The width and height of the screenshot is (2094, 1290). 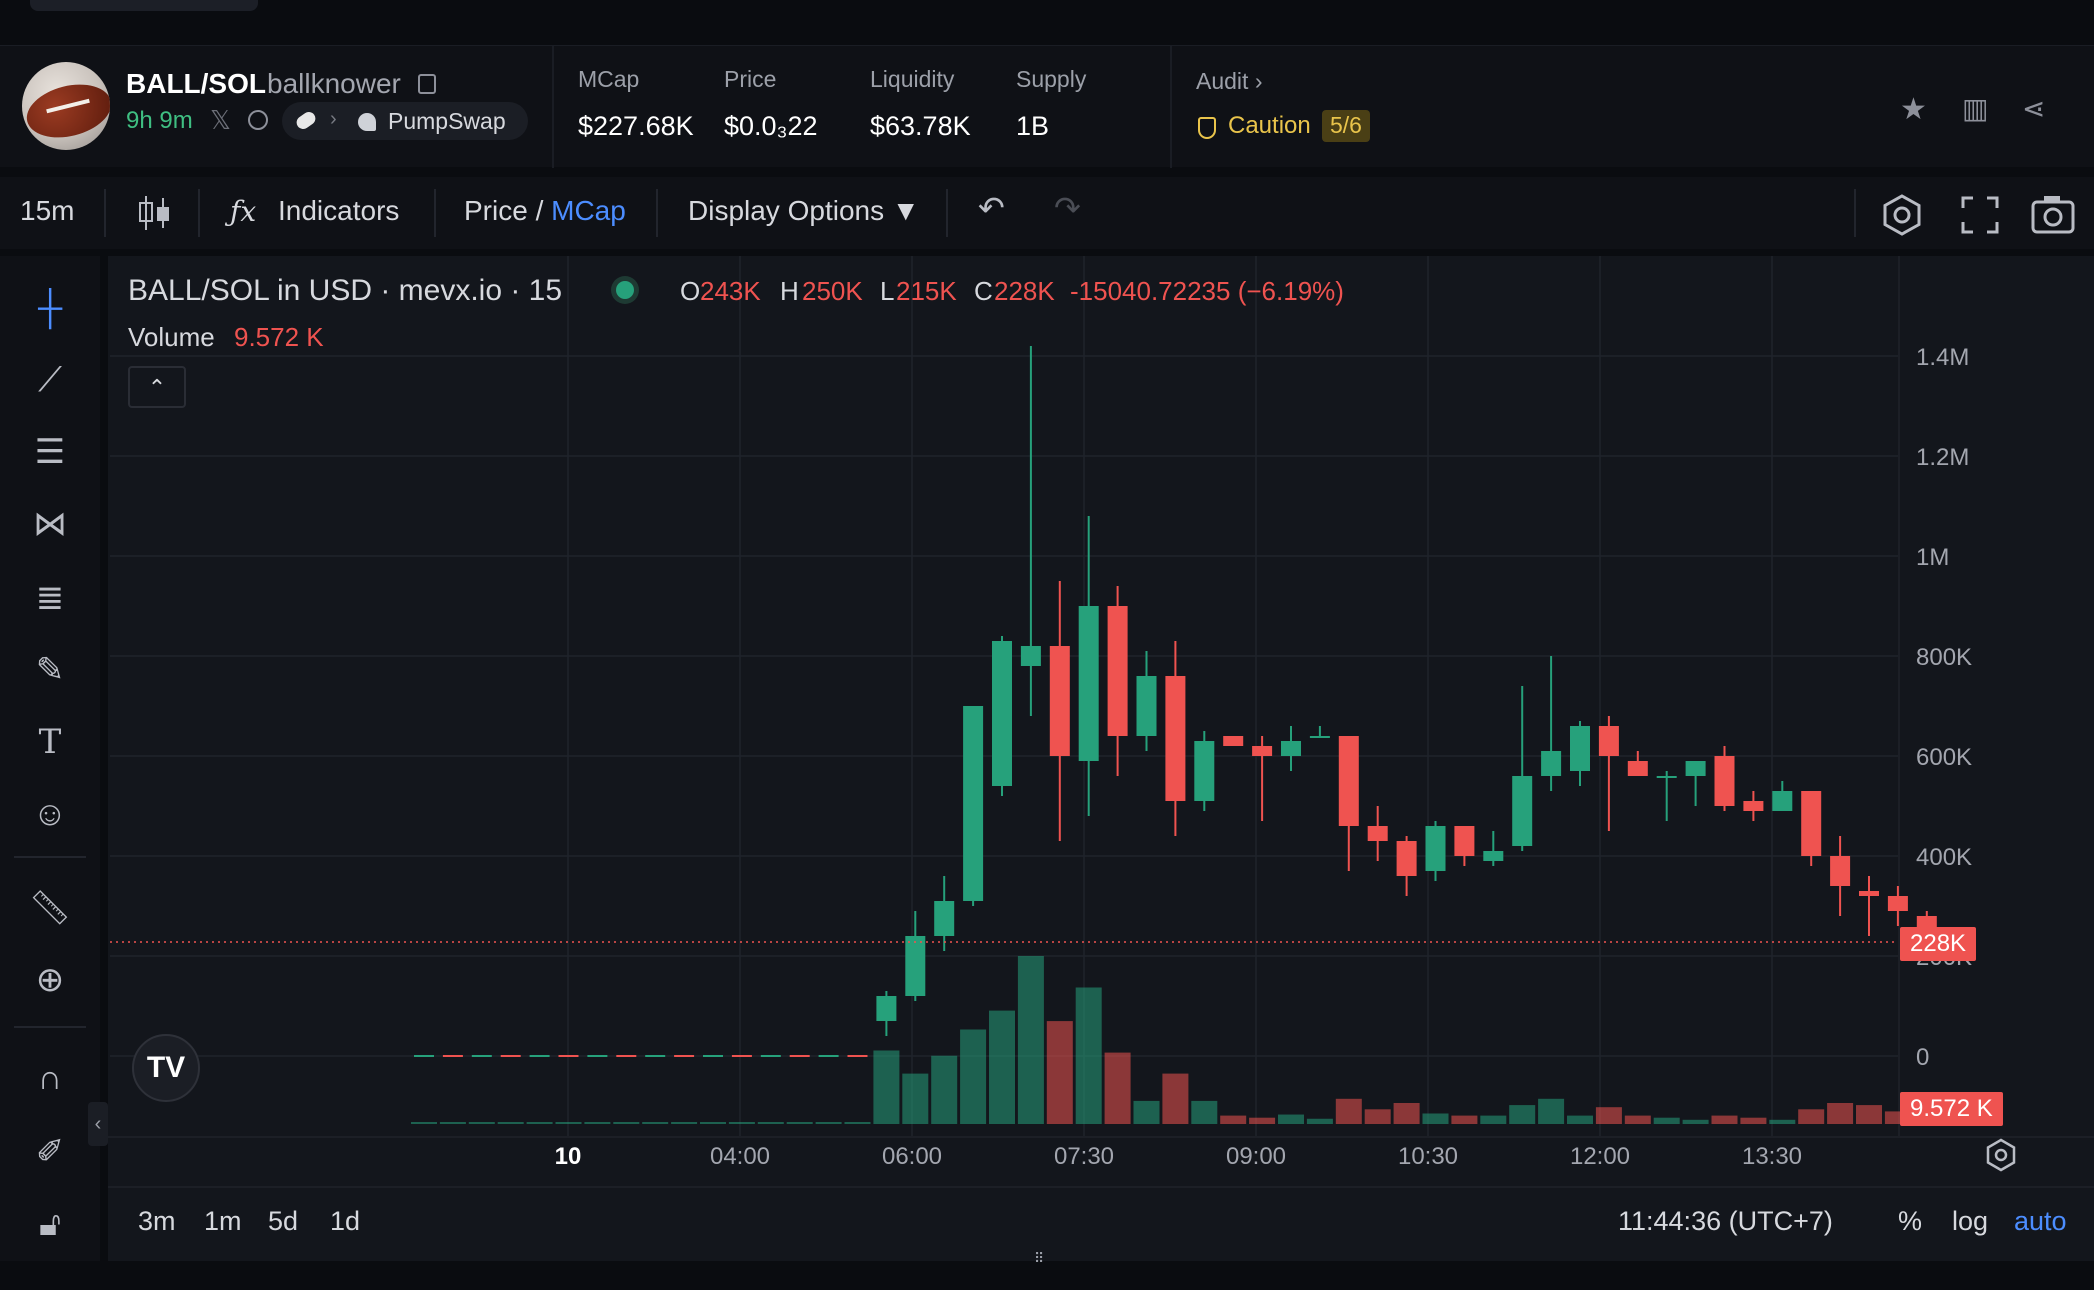 What do you see at coordinates (1084, 1156) in the screenshot?
I see `time-axis-label: 07:30` at bounding box center [1084, 1156].